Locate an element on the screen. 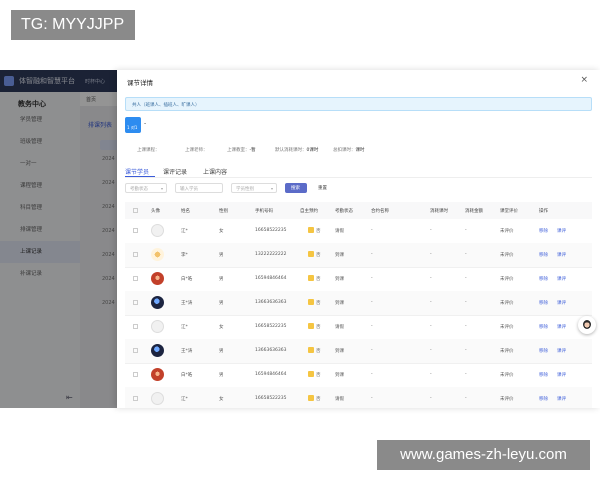 This screenshot has height=480, width=600. search-button-label: 搜索 is located at coordinates (295, 188).